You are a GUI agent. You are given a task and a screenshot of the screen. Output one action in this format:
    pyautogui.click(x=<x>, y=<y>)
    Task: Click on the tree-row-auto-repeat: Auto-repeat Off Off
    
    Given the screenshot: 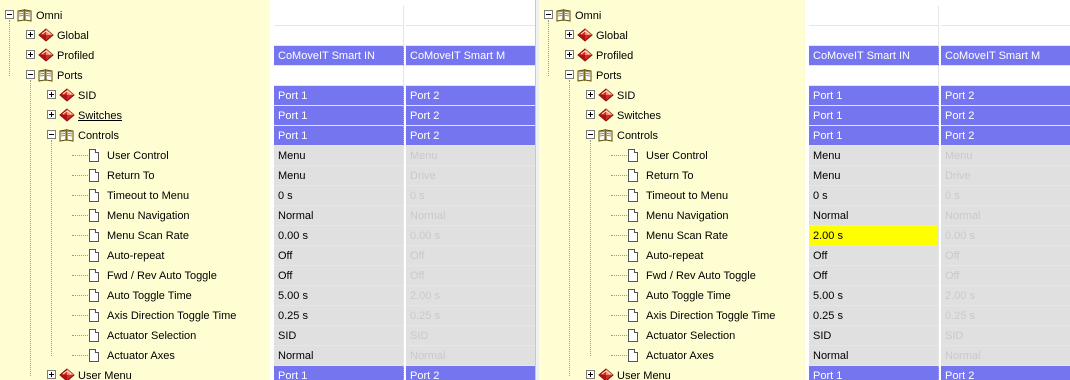 What is the action you would take?
    pyautogui.click(x=267, y=256)
    